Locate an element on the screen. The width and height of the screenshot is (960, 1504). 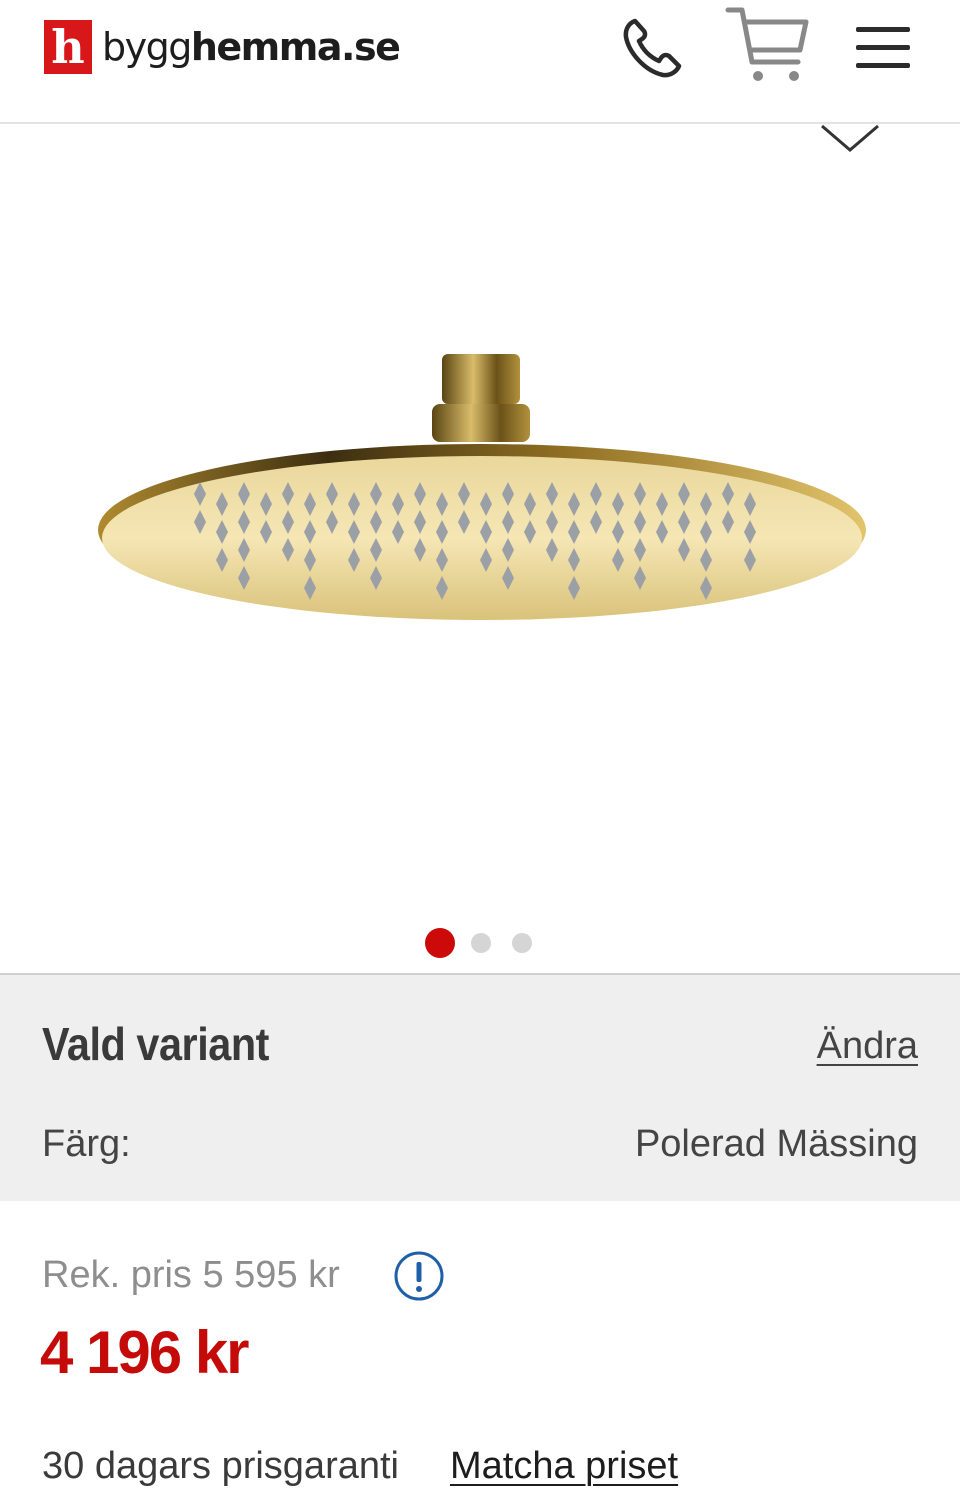
menu-icon is located at coordinates (883, 48).